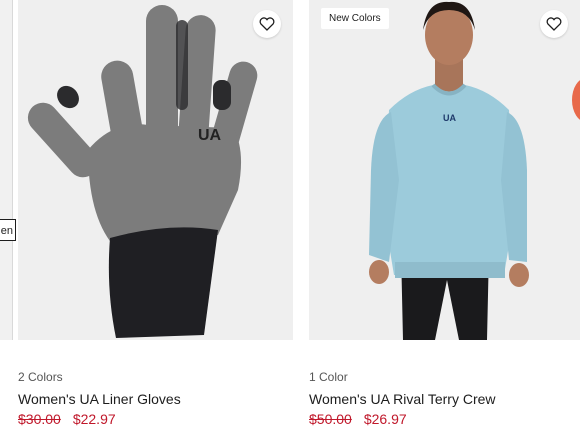 The height and width of the screenshot is (435, 580). Describe the element at coordinates (94, 419) in the screenshot. I see `sale-price: $22.97` at that location.